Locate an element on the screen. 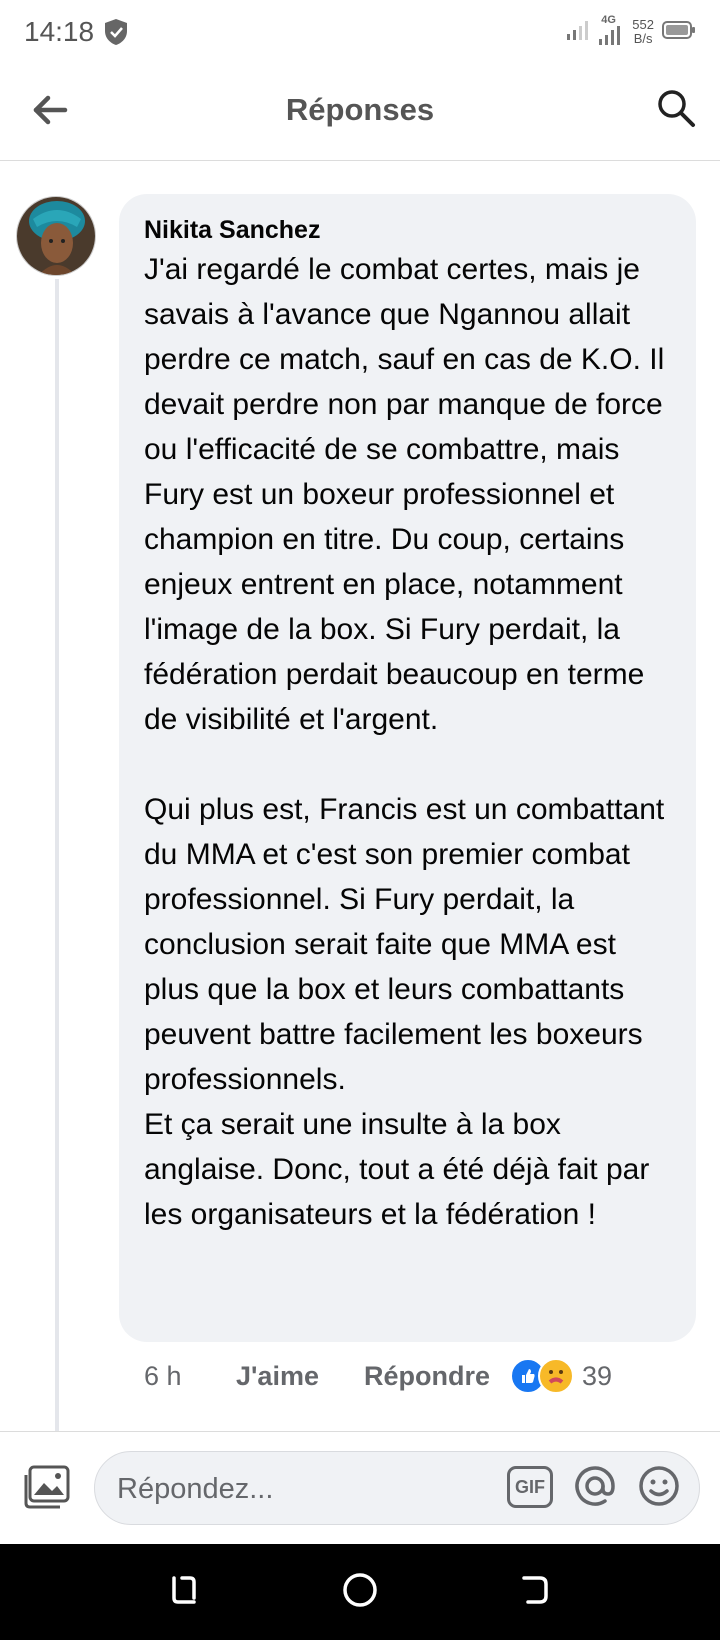 The width and height of the screenshot is (720, 1640). net-speed-unit: B/s is located at coordinates (643, 38).